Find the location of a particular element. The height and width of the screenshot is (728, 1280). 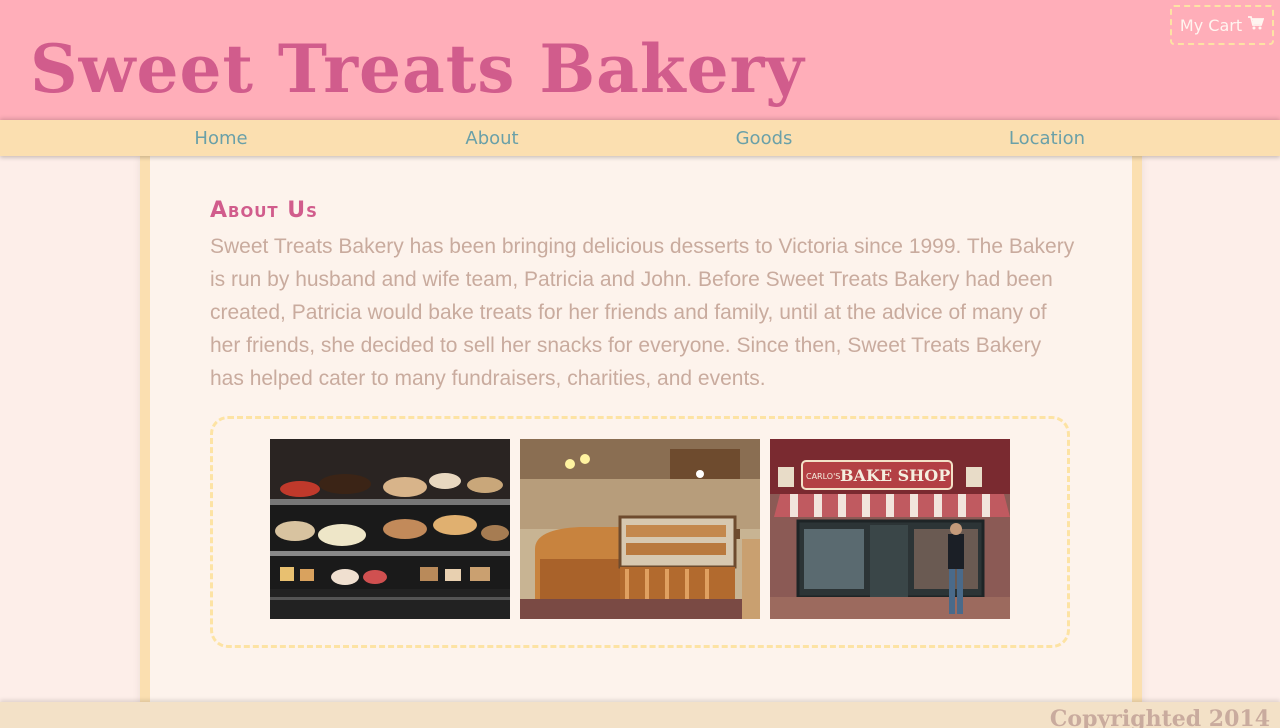

my-cart-button: My Cart is located at coordinates (1222, 25).